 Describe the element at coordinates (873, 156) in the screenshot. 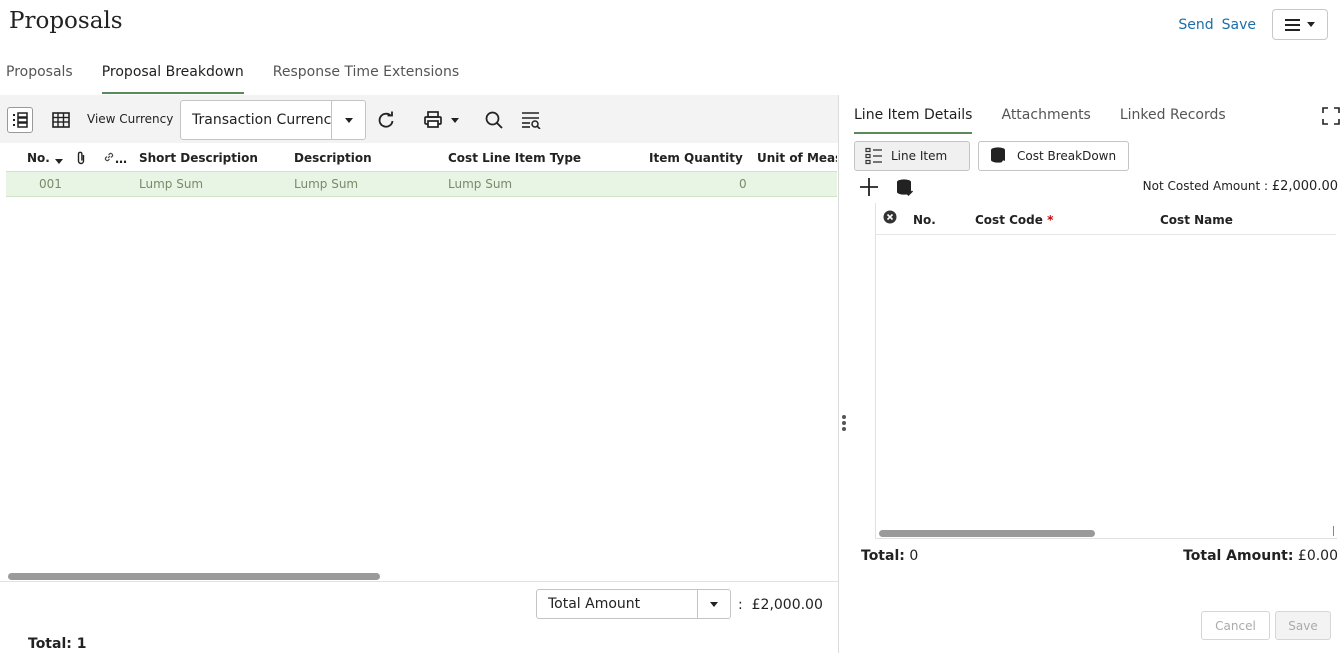

I see `list-detail-icon` at that location.